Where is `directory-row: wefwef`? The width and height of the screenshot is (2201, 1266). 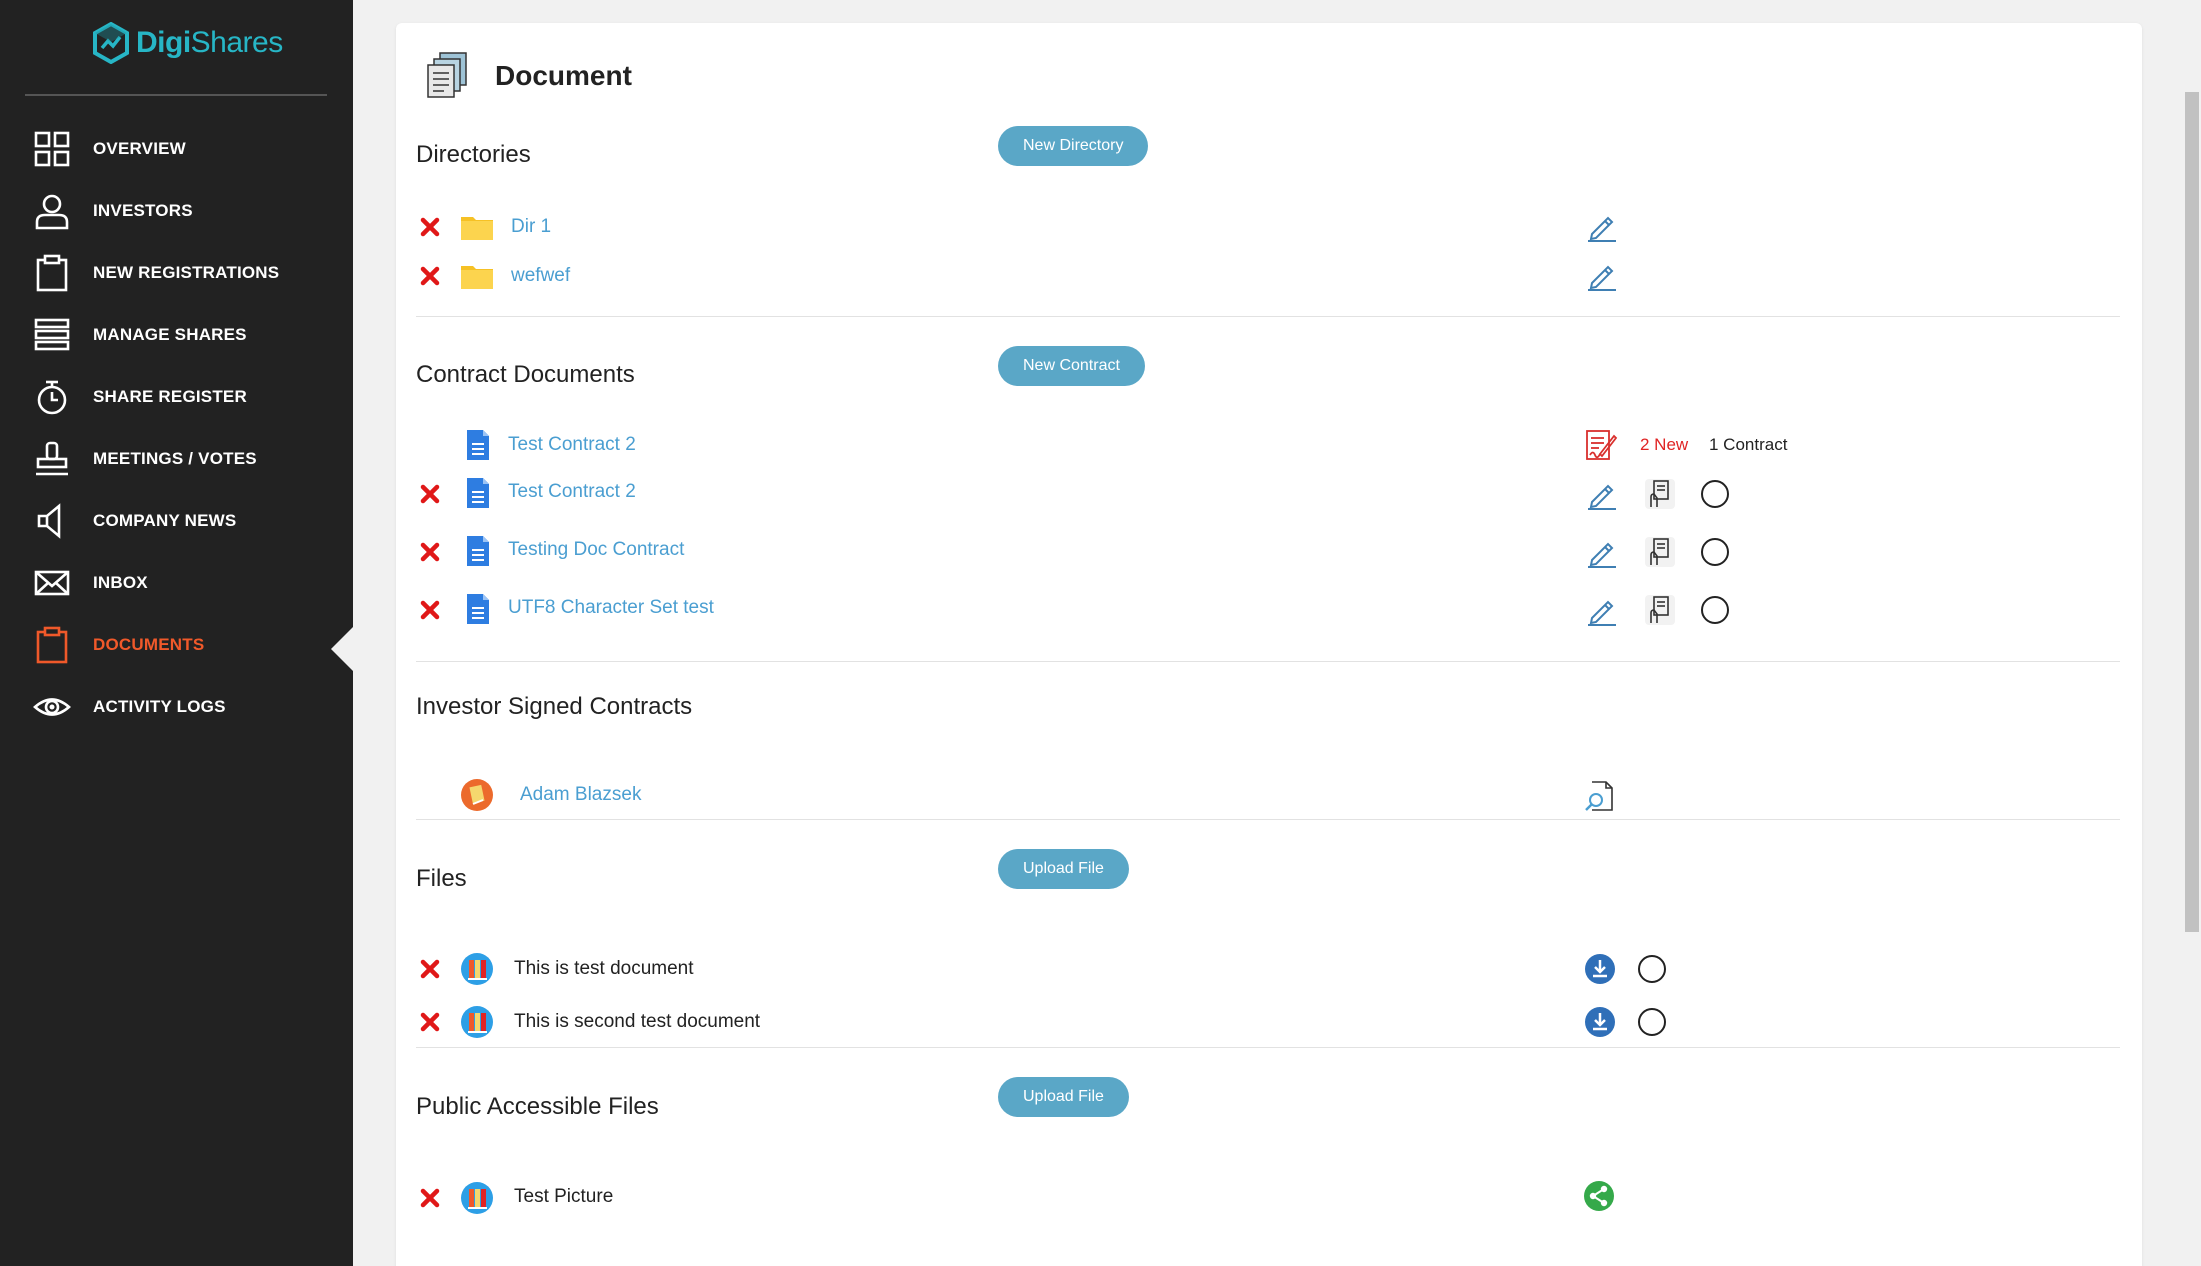
directory-row: wefwef is located at coordinates (1266, 276).